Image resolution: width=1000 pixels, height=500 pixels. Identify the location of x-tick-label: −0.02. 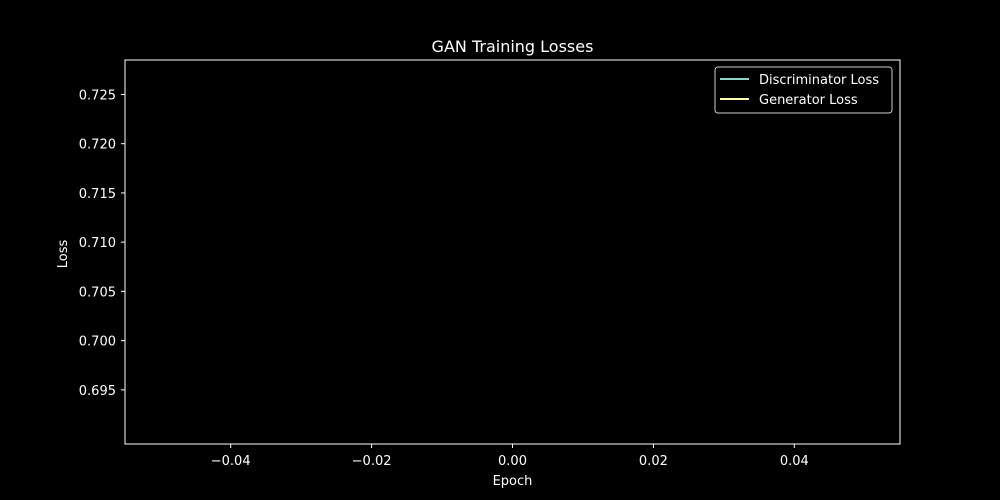
(372, 461).